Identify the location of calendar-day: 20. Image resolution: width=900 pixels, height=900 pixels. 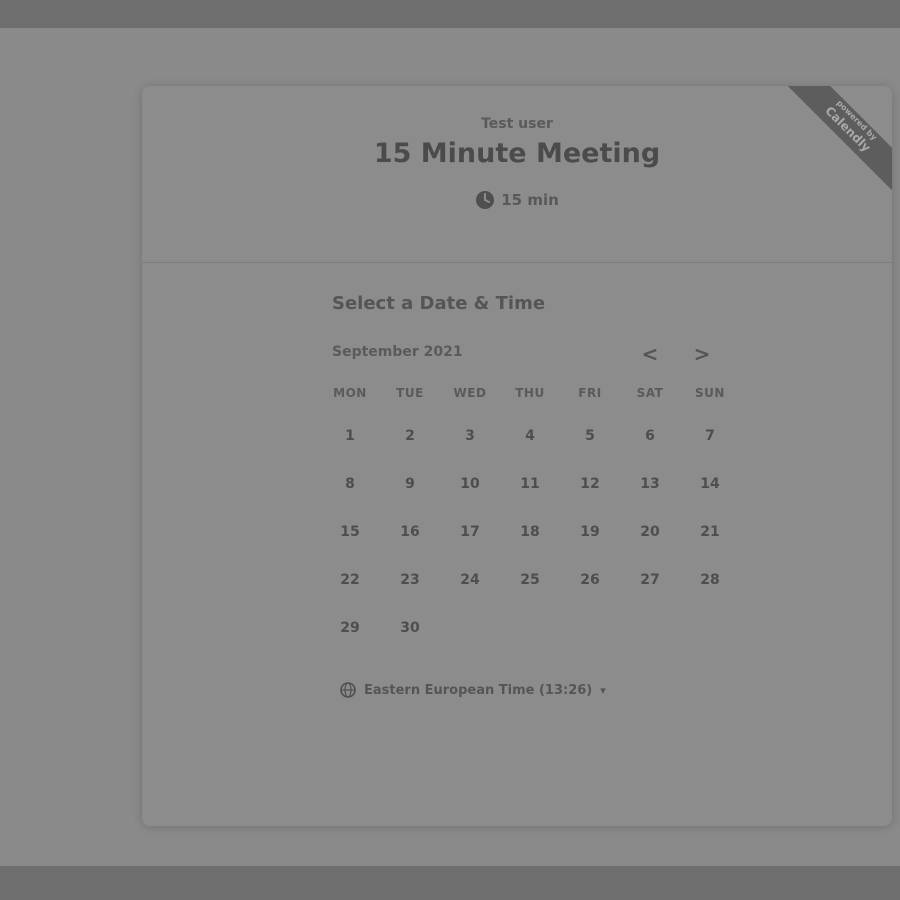
(650, 532).